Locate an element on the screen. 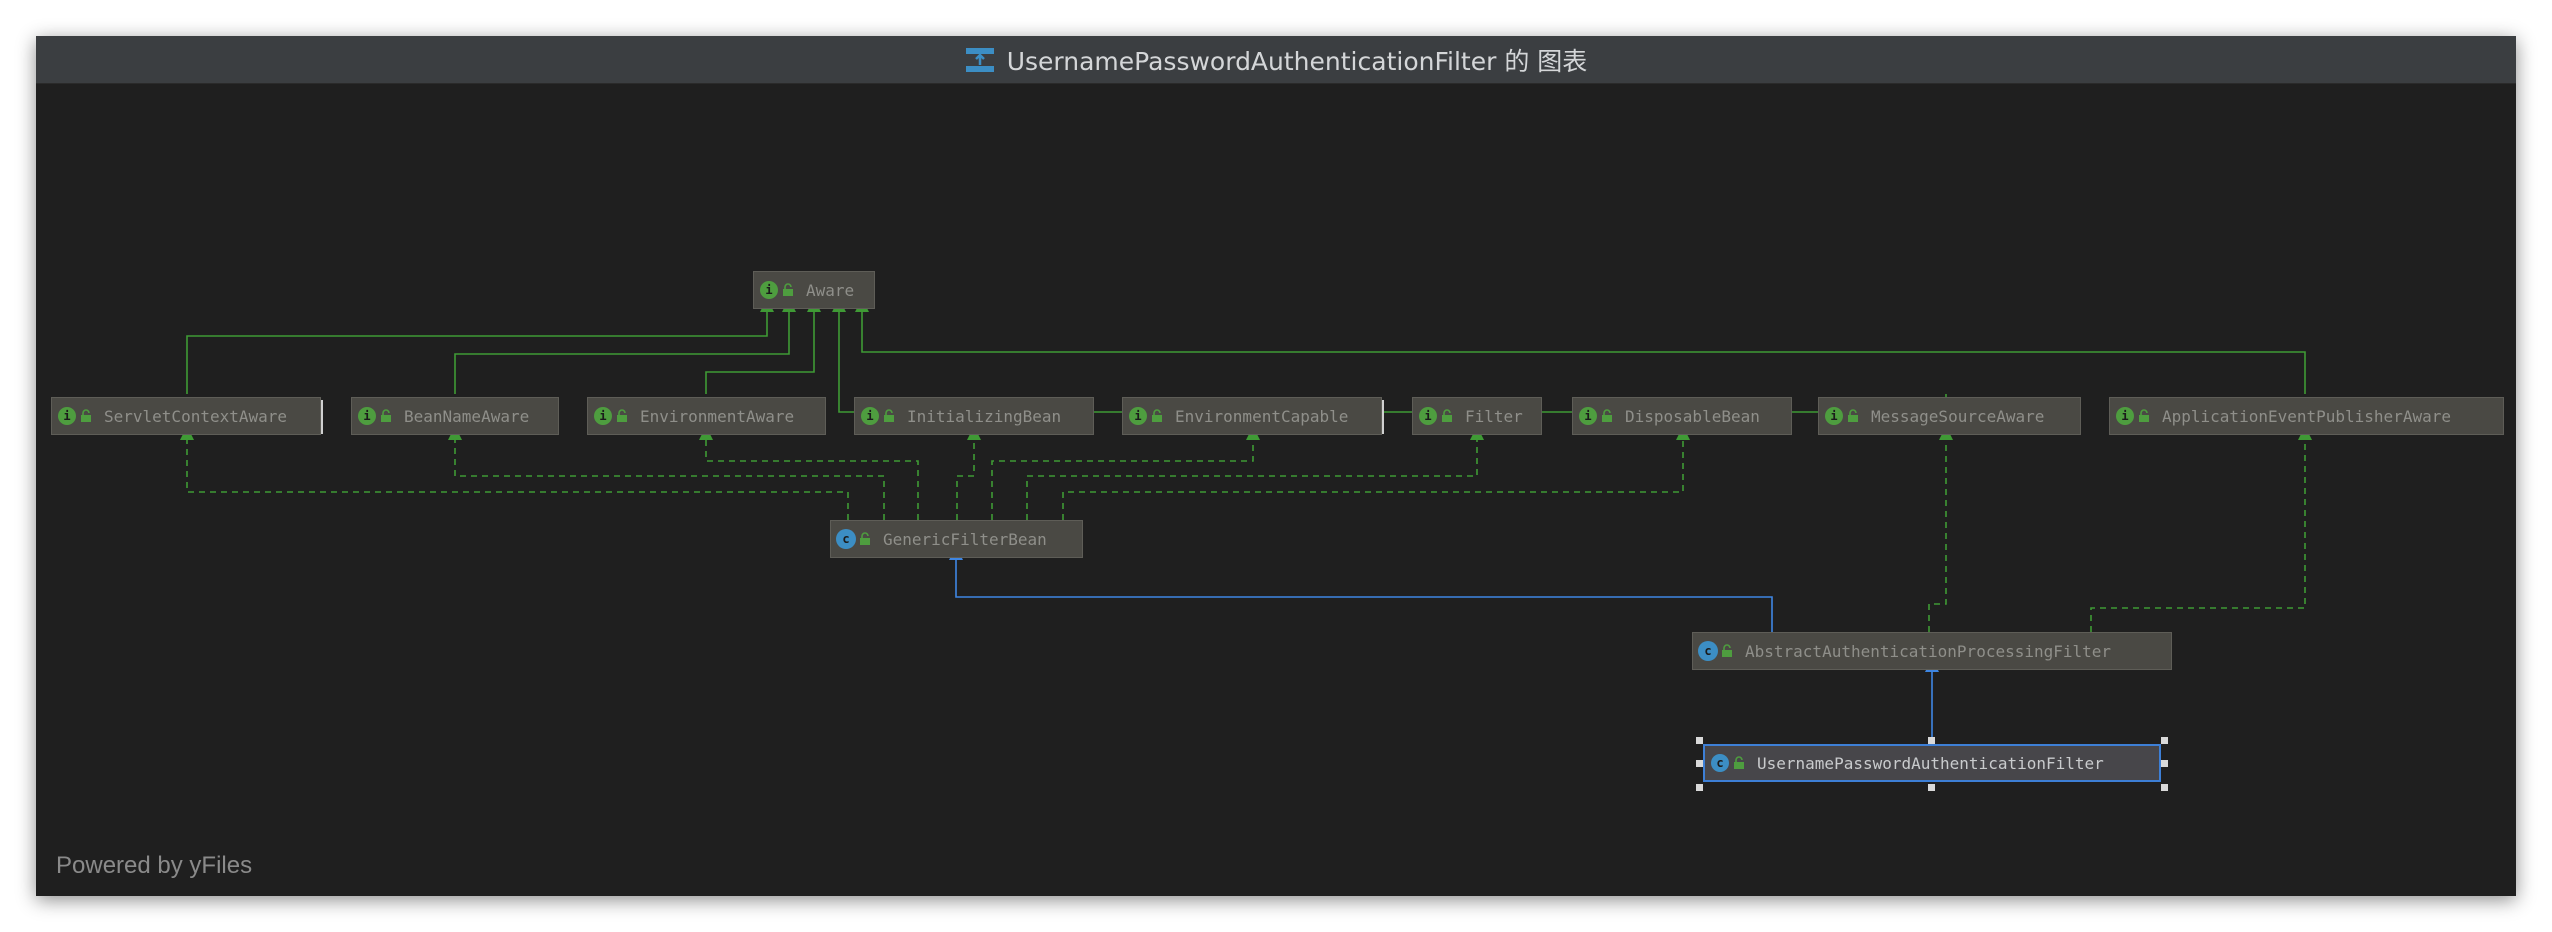 The width and height of the screenshot is (2552, 932). node-servletcontextaware: i ServletContextAware is located at coordinates (187, 416).